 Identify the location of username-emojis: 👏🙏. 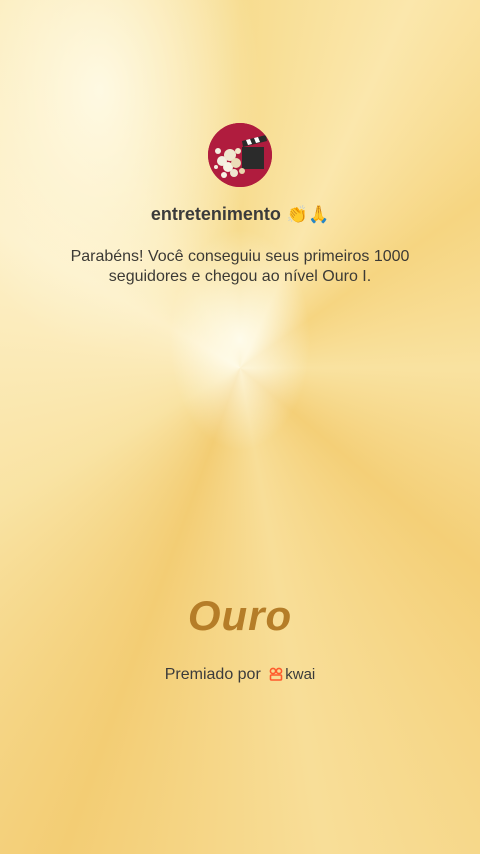
(308, 214).